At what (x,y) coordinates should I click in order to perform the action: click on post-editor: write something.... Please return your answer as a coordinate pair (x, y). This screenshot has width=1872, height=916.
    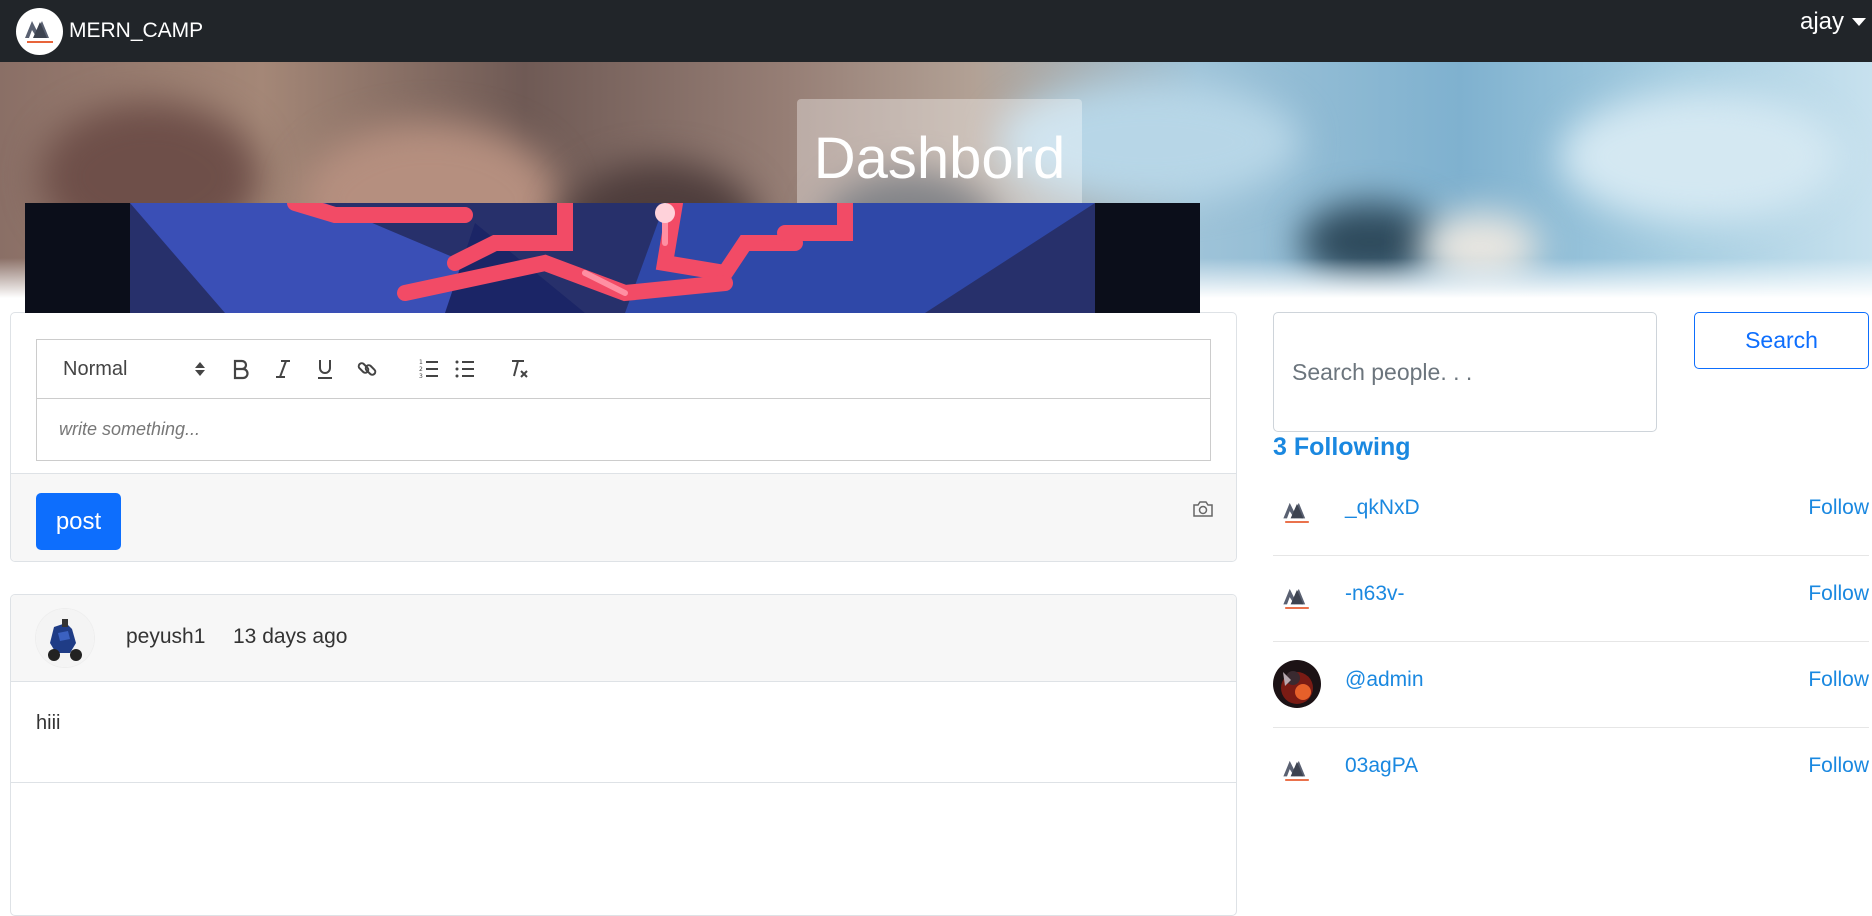
    Looking at the image, I should click on (623, 430).